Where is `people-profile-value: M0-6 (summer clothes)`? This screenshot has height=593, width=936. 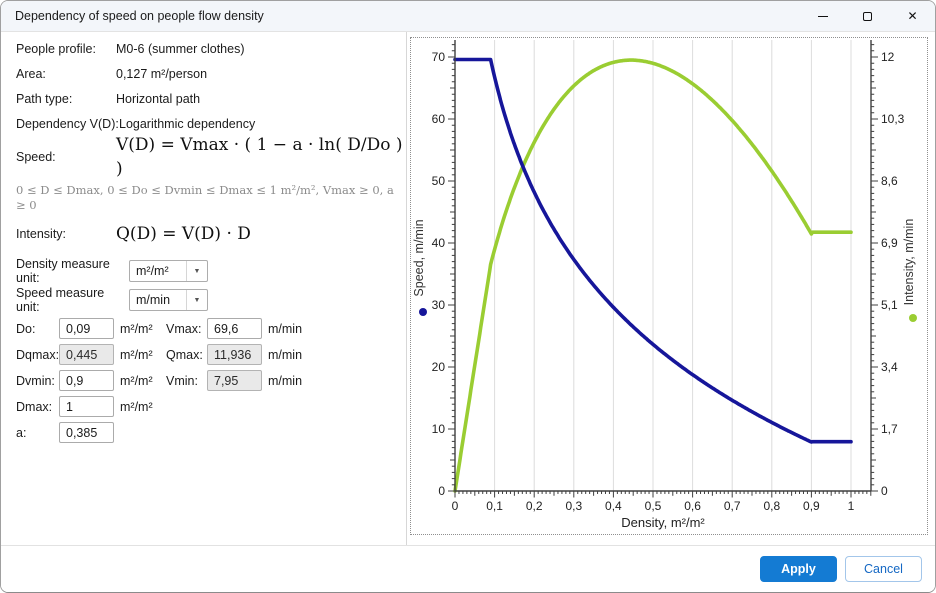
people-profile-value: M0-6 (summer clothes) is located at coordinates (180, 49).